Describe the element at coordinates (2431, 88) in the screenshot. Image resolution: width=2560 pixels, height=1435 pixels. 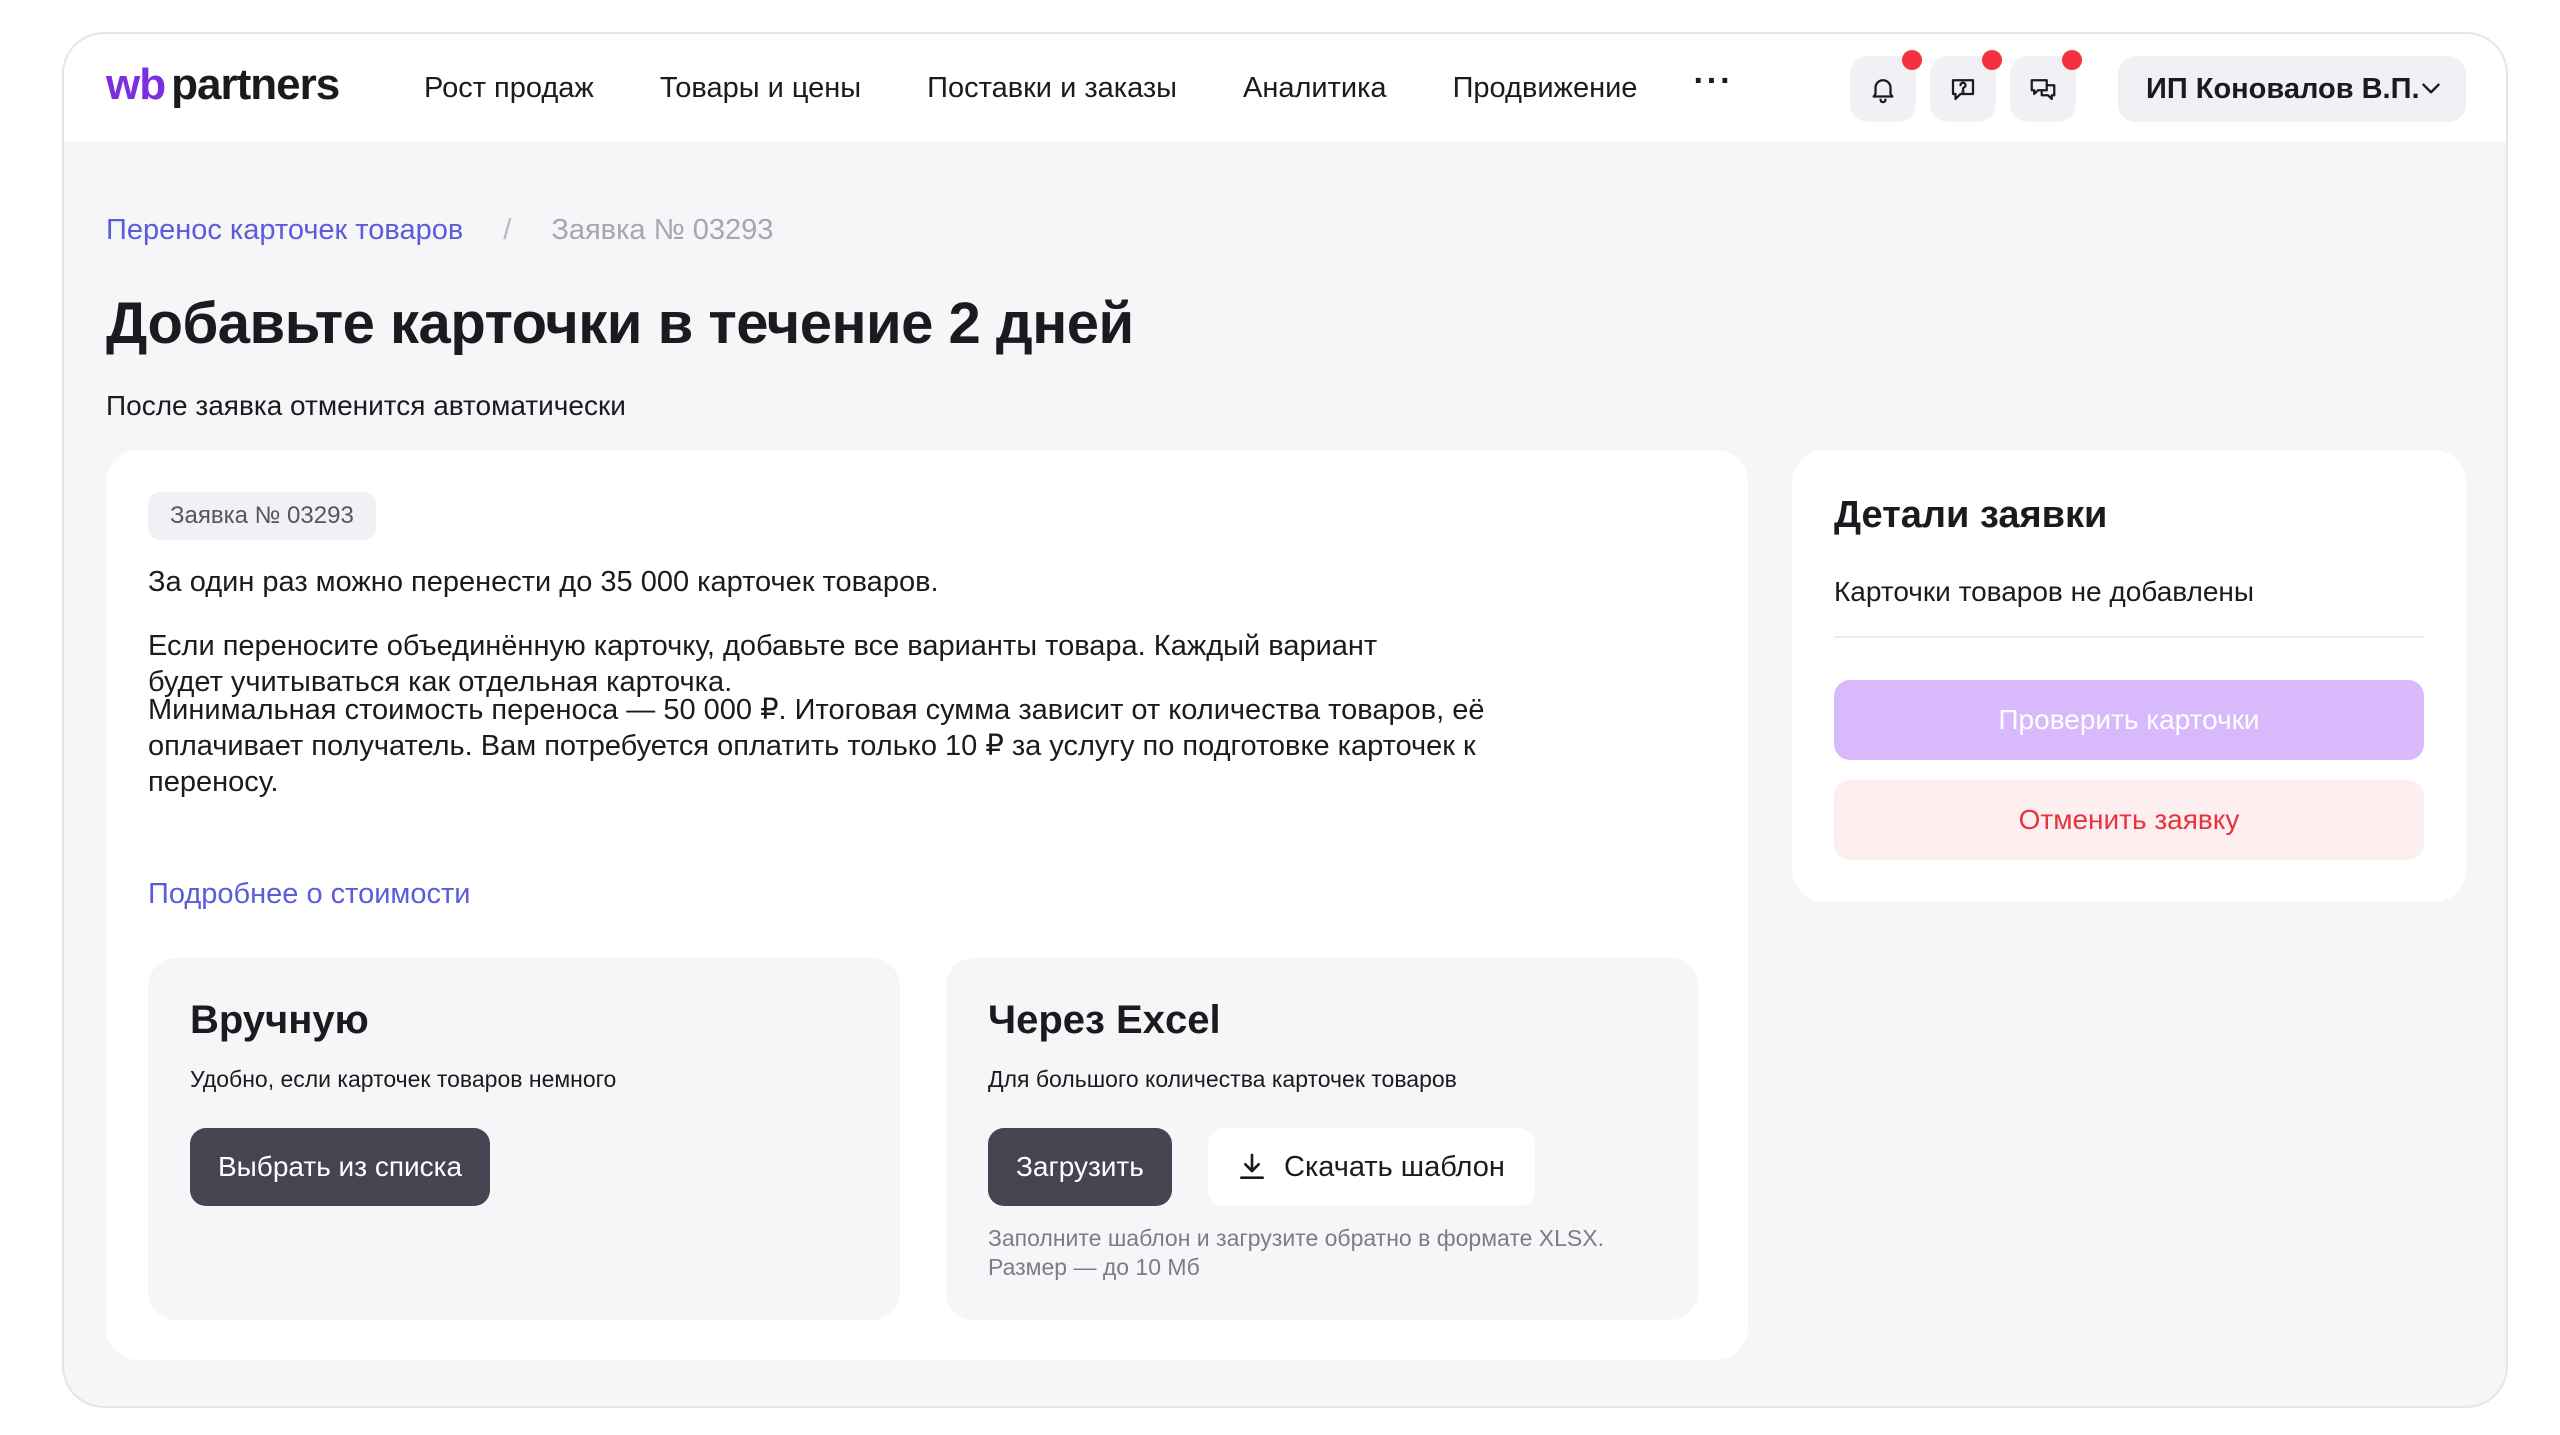
I see `chevron-down-icon` at that location.